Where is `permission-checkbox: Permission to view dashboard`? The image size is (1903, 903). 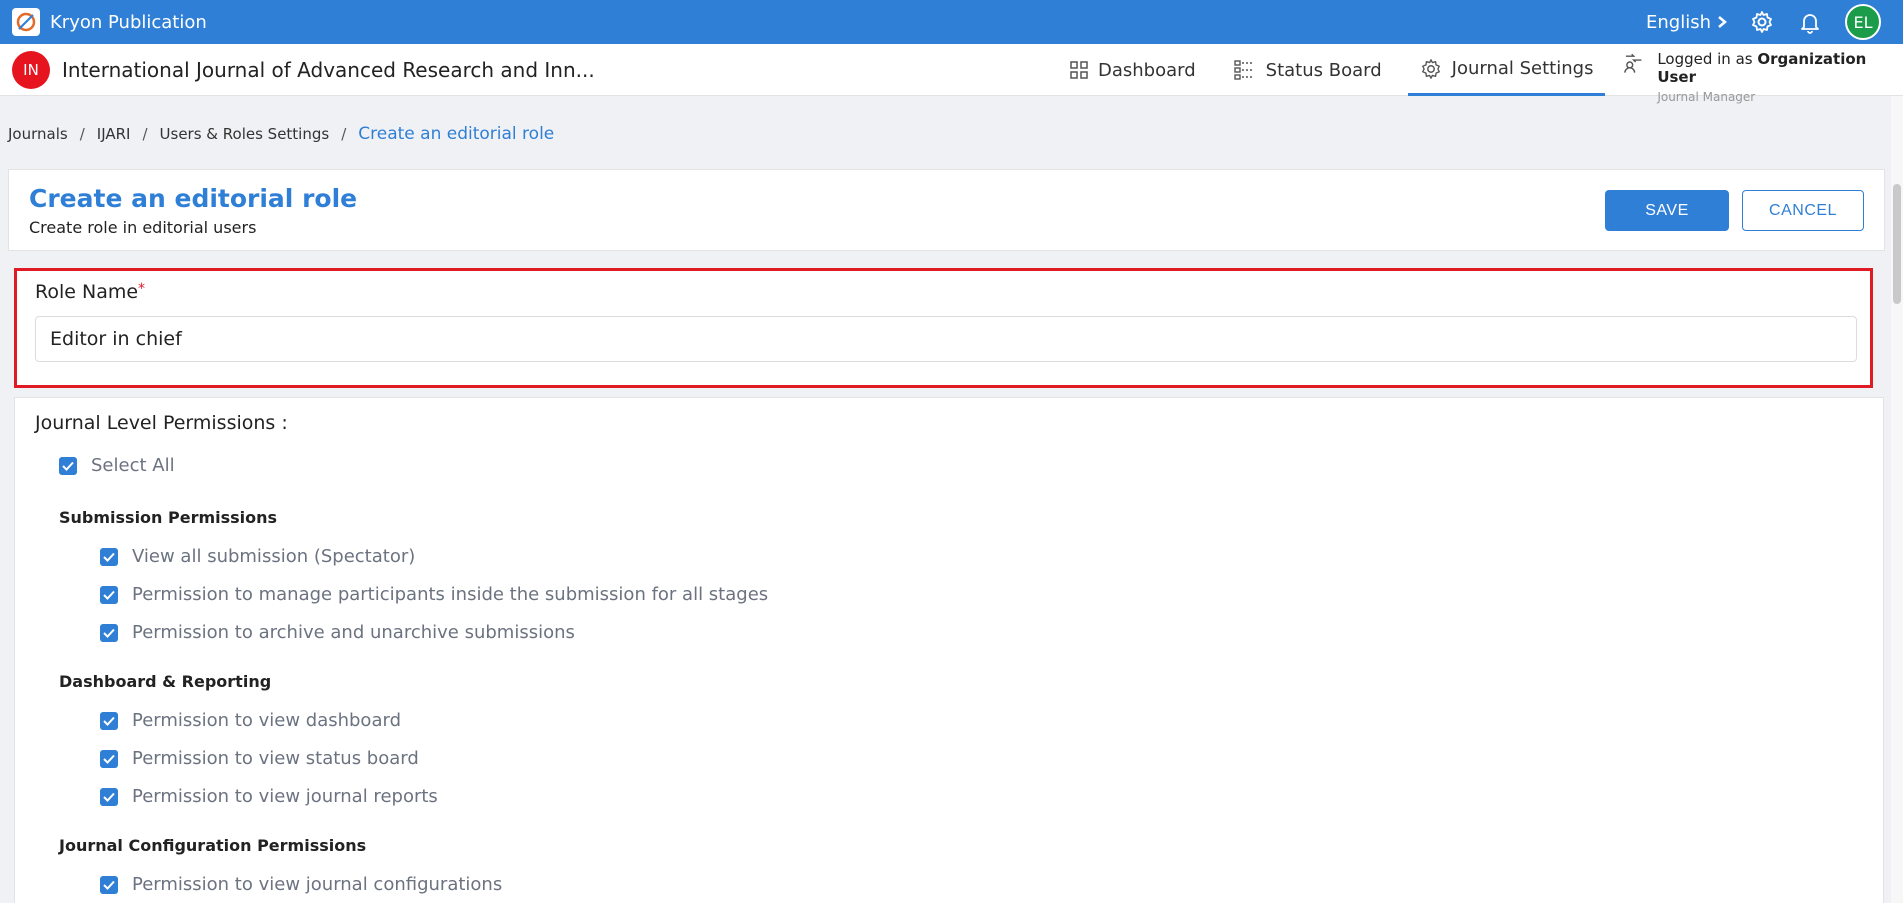 permission-checkbox: Permission to view dashboard is located at coordinates (250, 720).